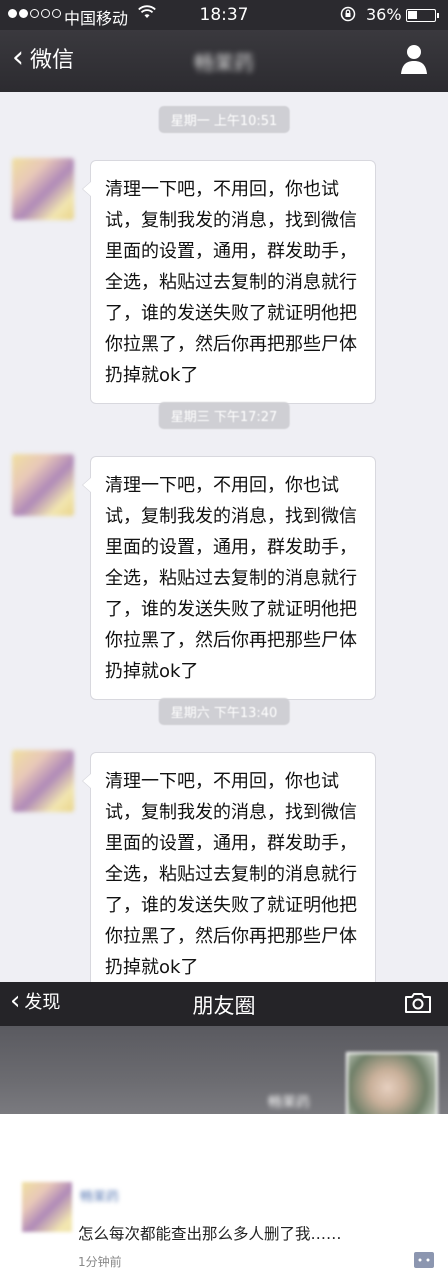 This screenshot has height=1280, width=448. I want to click on comment-icon, so click(424, 1260).